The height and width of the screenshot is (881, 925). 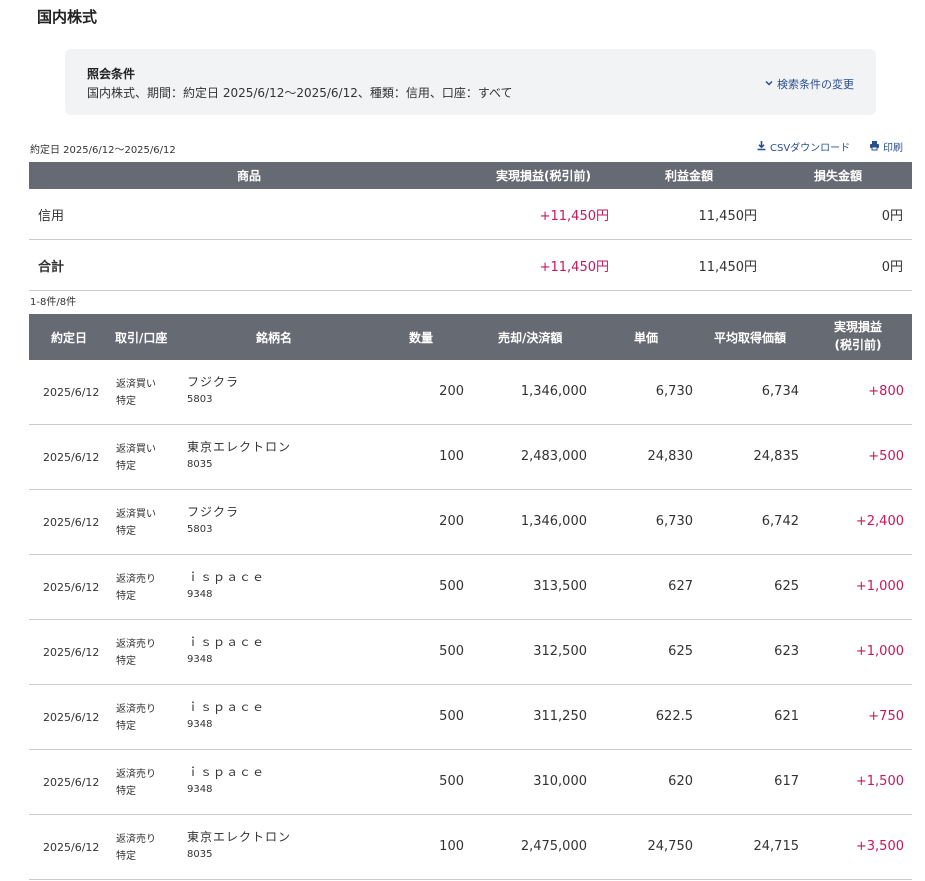 What do you see at coordinates (111, 74) in the screenshot?
I see `condition-title: 照会条件` at bounding box center [111, 74].